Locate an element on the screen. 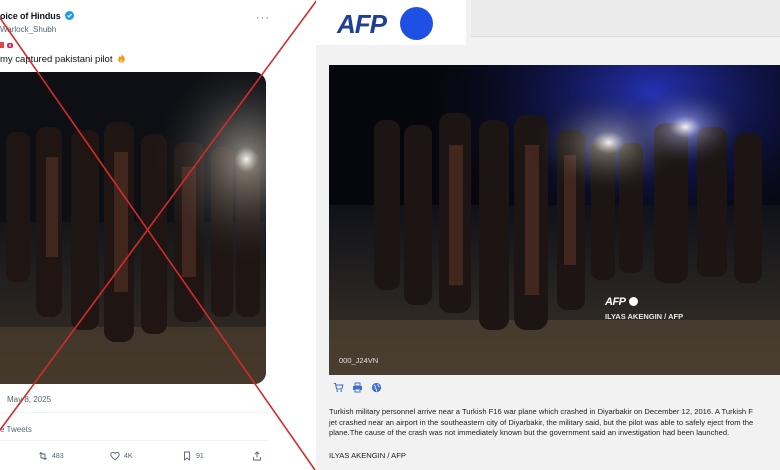 This screenshot has width=780, height=470. like-button: 4K is located at coordinates (121, 456).